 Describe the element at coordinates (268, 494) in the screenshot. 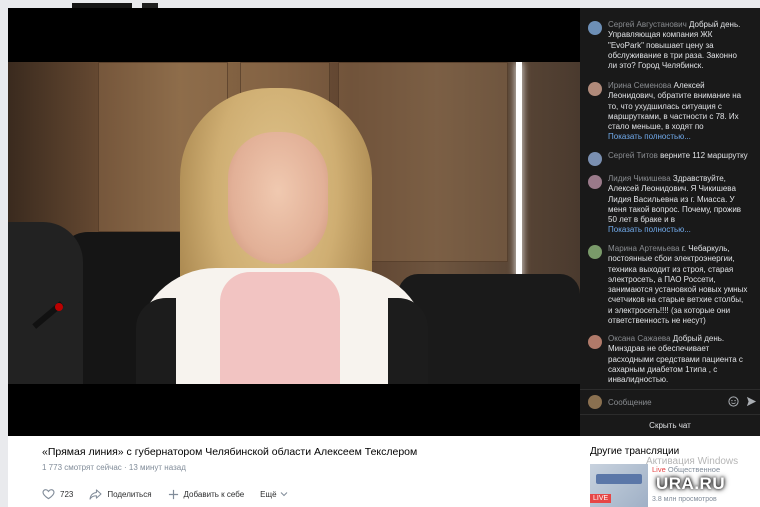

I see `more-label: Ещё` at that location.